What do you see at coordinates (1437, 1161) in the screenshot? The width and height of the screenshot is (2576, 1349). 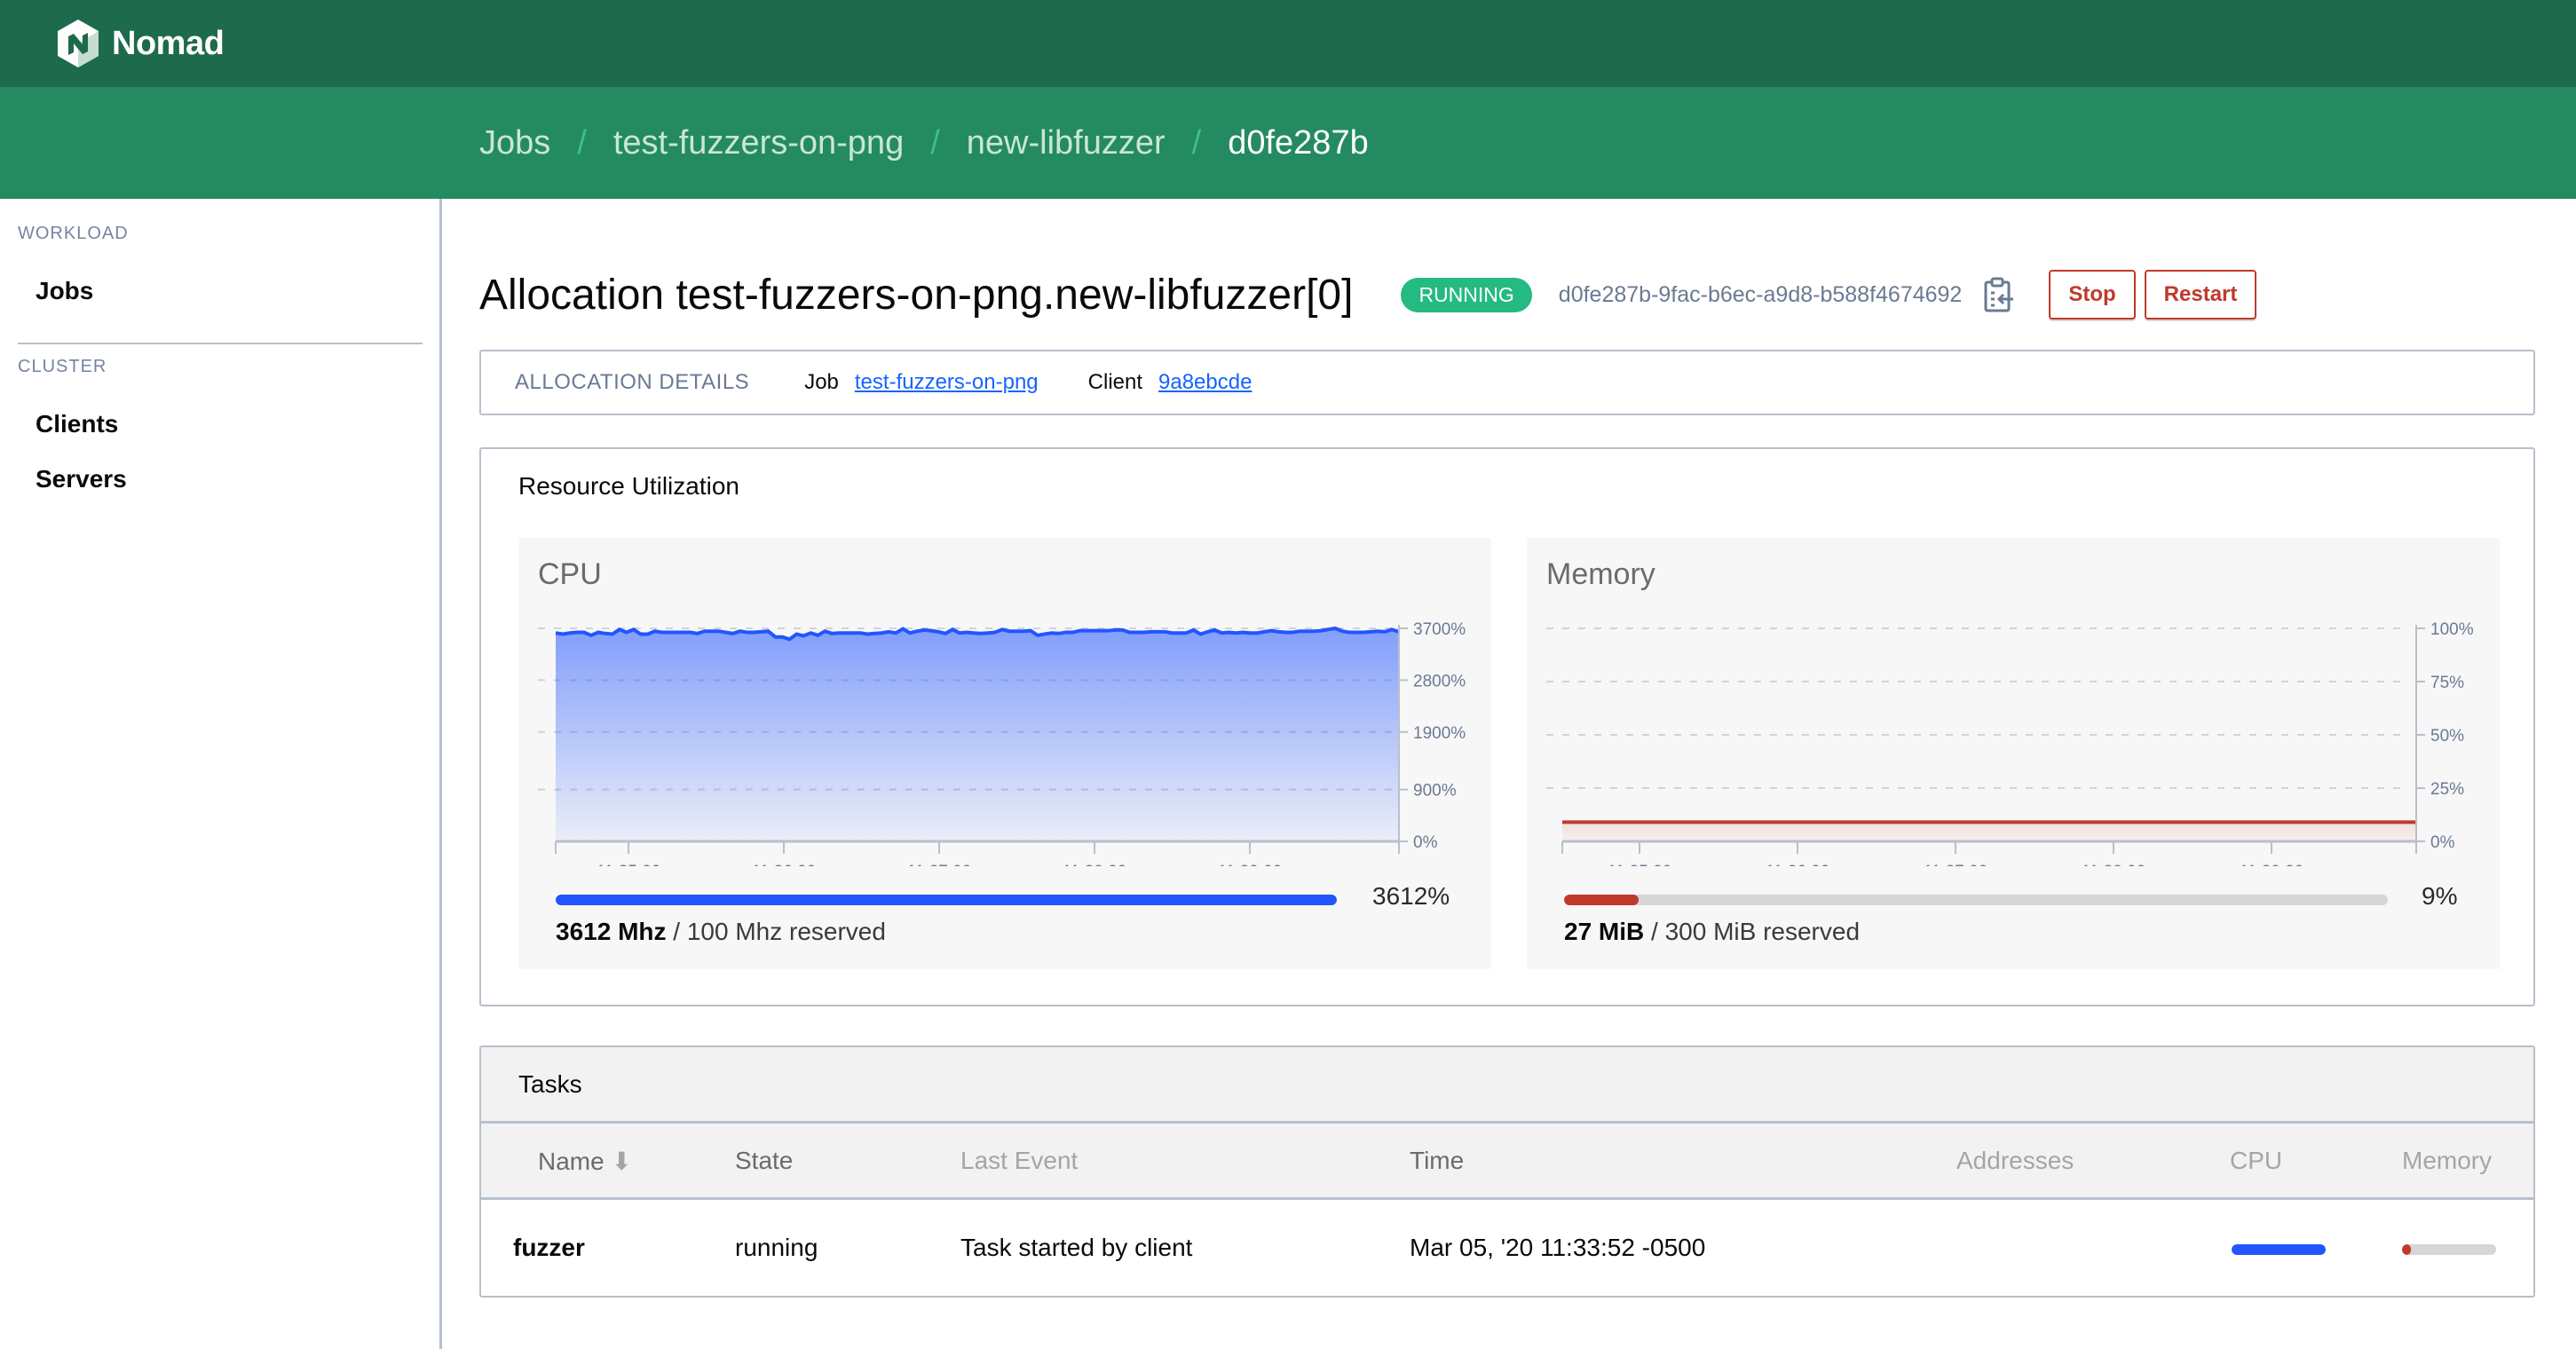 I see `column-header-time: Time` at bounding box center [1437, 1161].